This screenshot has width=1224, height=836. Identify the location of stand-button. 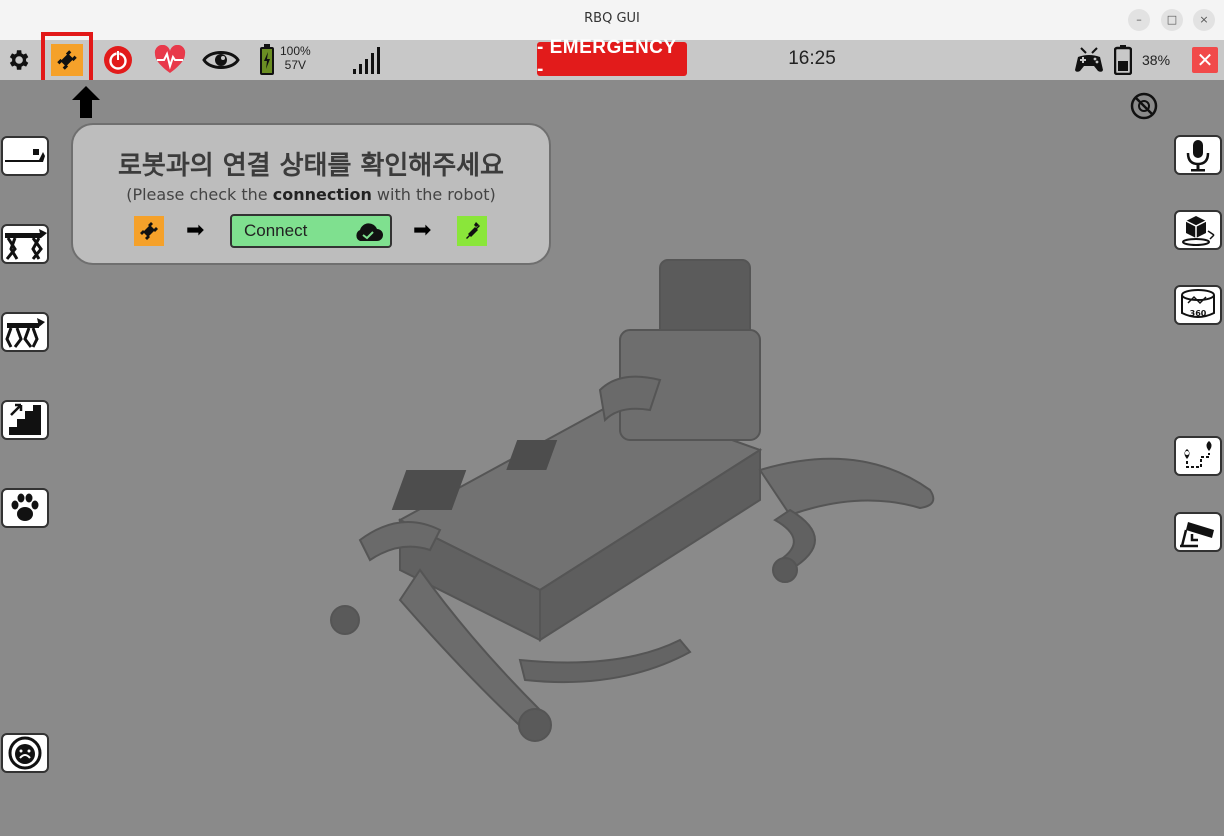
(25, 244).